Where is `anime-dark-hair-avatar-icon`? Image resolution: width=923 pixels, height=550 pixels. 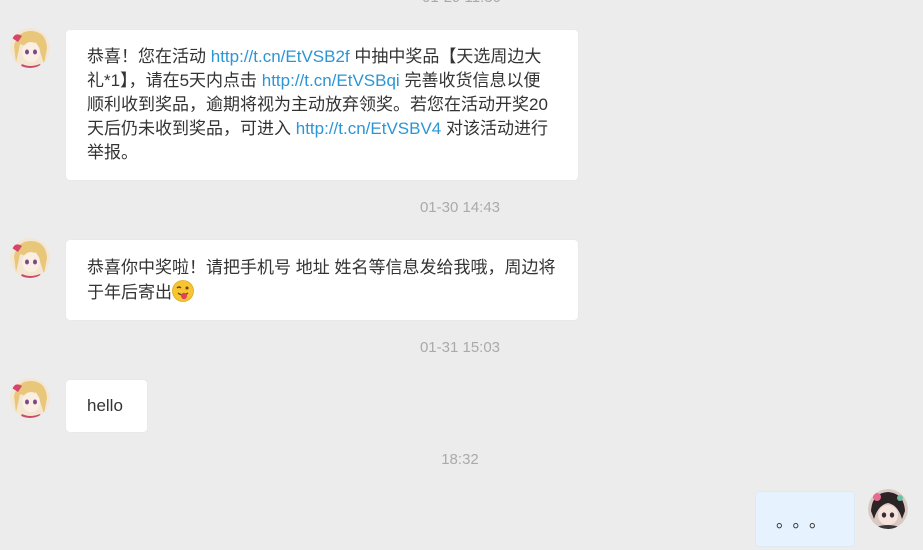 anime-dark-hair-avatar-icon is located at coordinates (888, 509).